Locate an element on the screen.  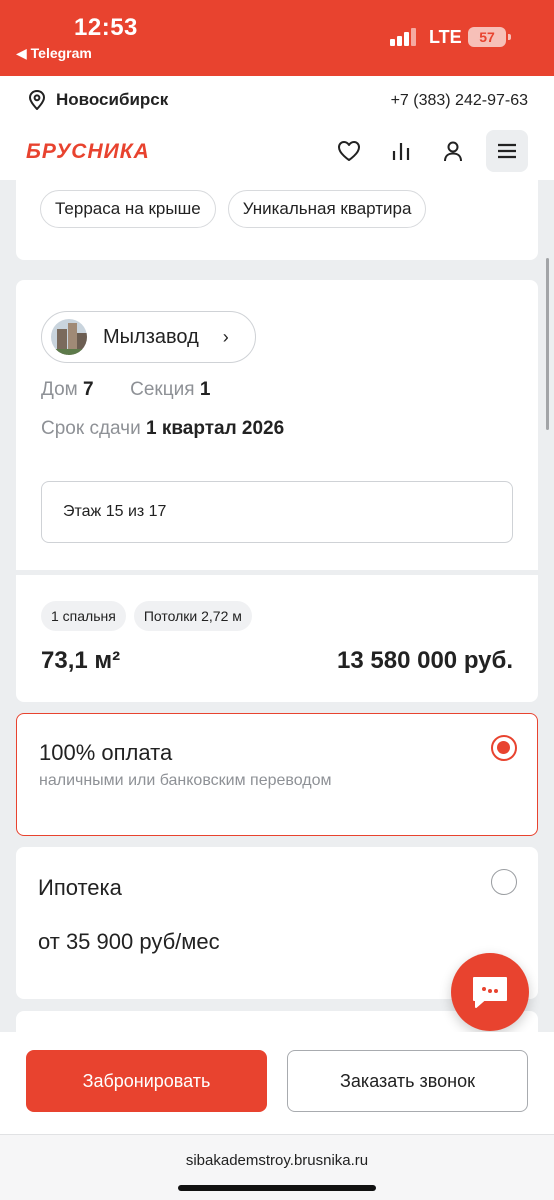
browser-url-bar: sibakademstroy.brusnika.ru is located at coordinates (277, 1167).